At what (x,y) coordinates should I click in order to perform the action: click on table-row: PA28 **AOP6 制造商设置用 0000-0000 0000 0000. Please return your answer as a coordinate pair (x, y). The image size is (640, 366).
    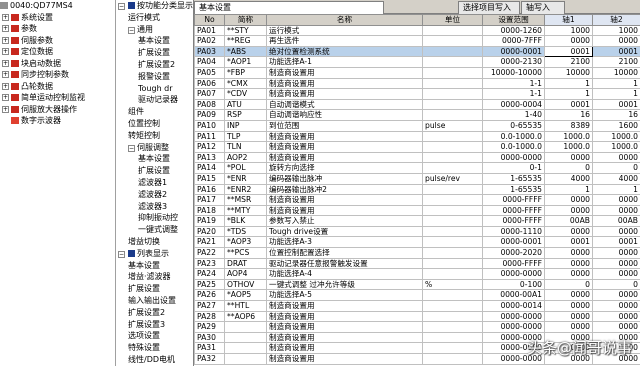
    Looking at the image, I should click on (417, 316).